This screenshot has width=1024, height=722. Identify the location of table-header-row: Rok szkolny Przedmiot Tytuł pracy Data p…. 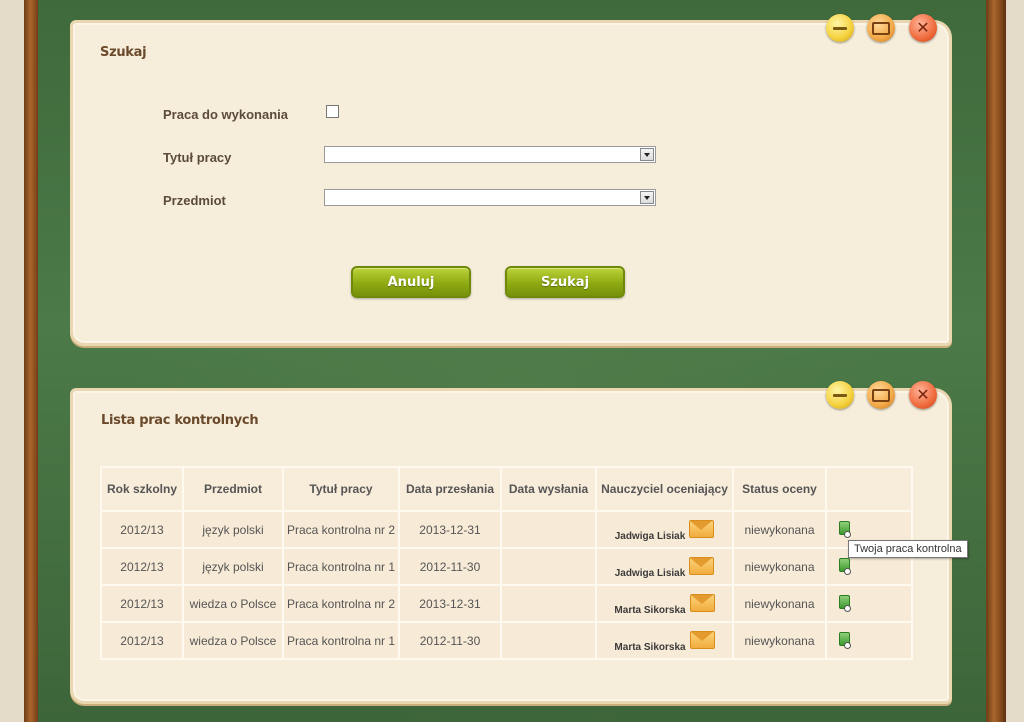
(506, 489).